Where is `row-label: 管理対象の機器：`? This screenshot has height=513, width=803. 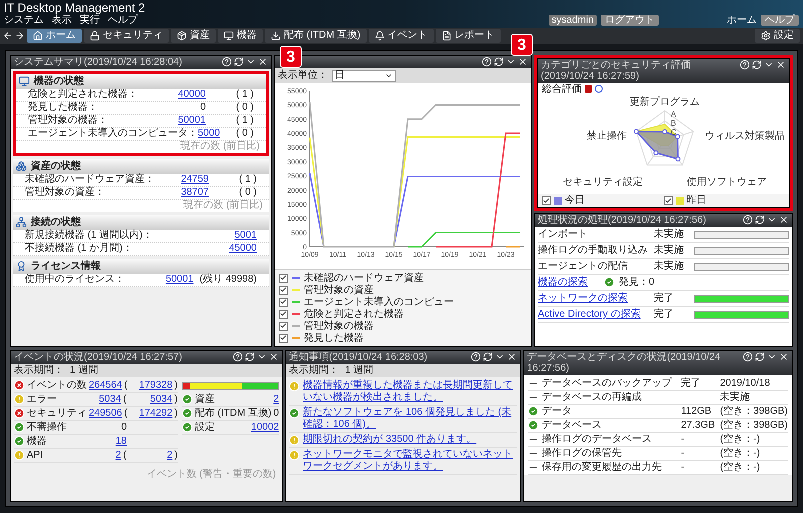
row-label: 管理対象の機器： is located at coordinates (68, 121).